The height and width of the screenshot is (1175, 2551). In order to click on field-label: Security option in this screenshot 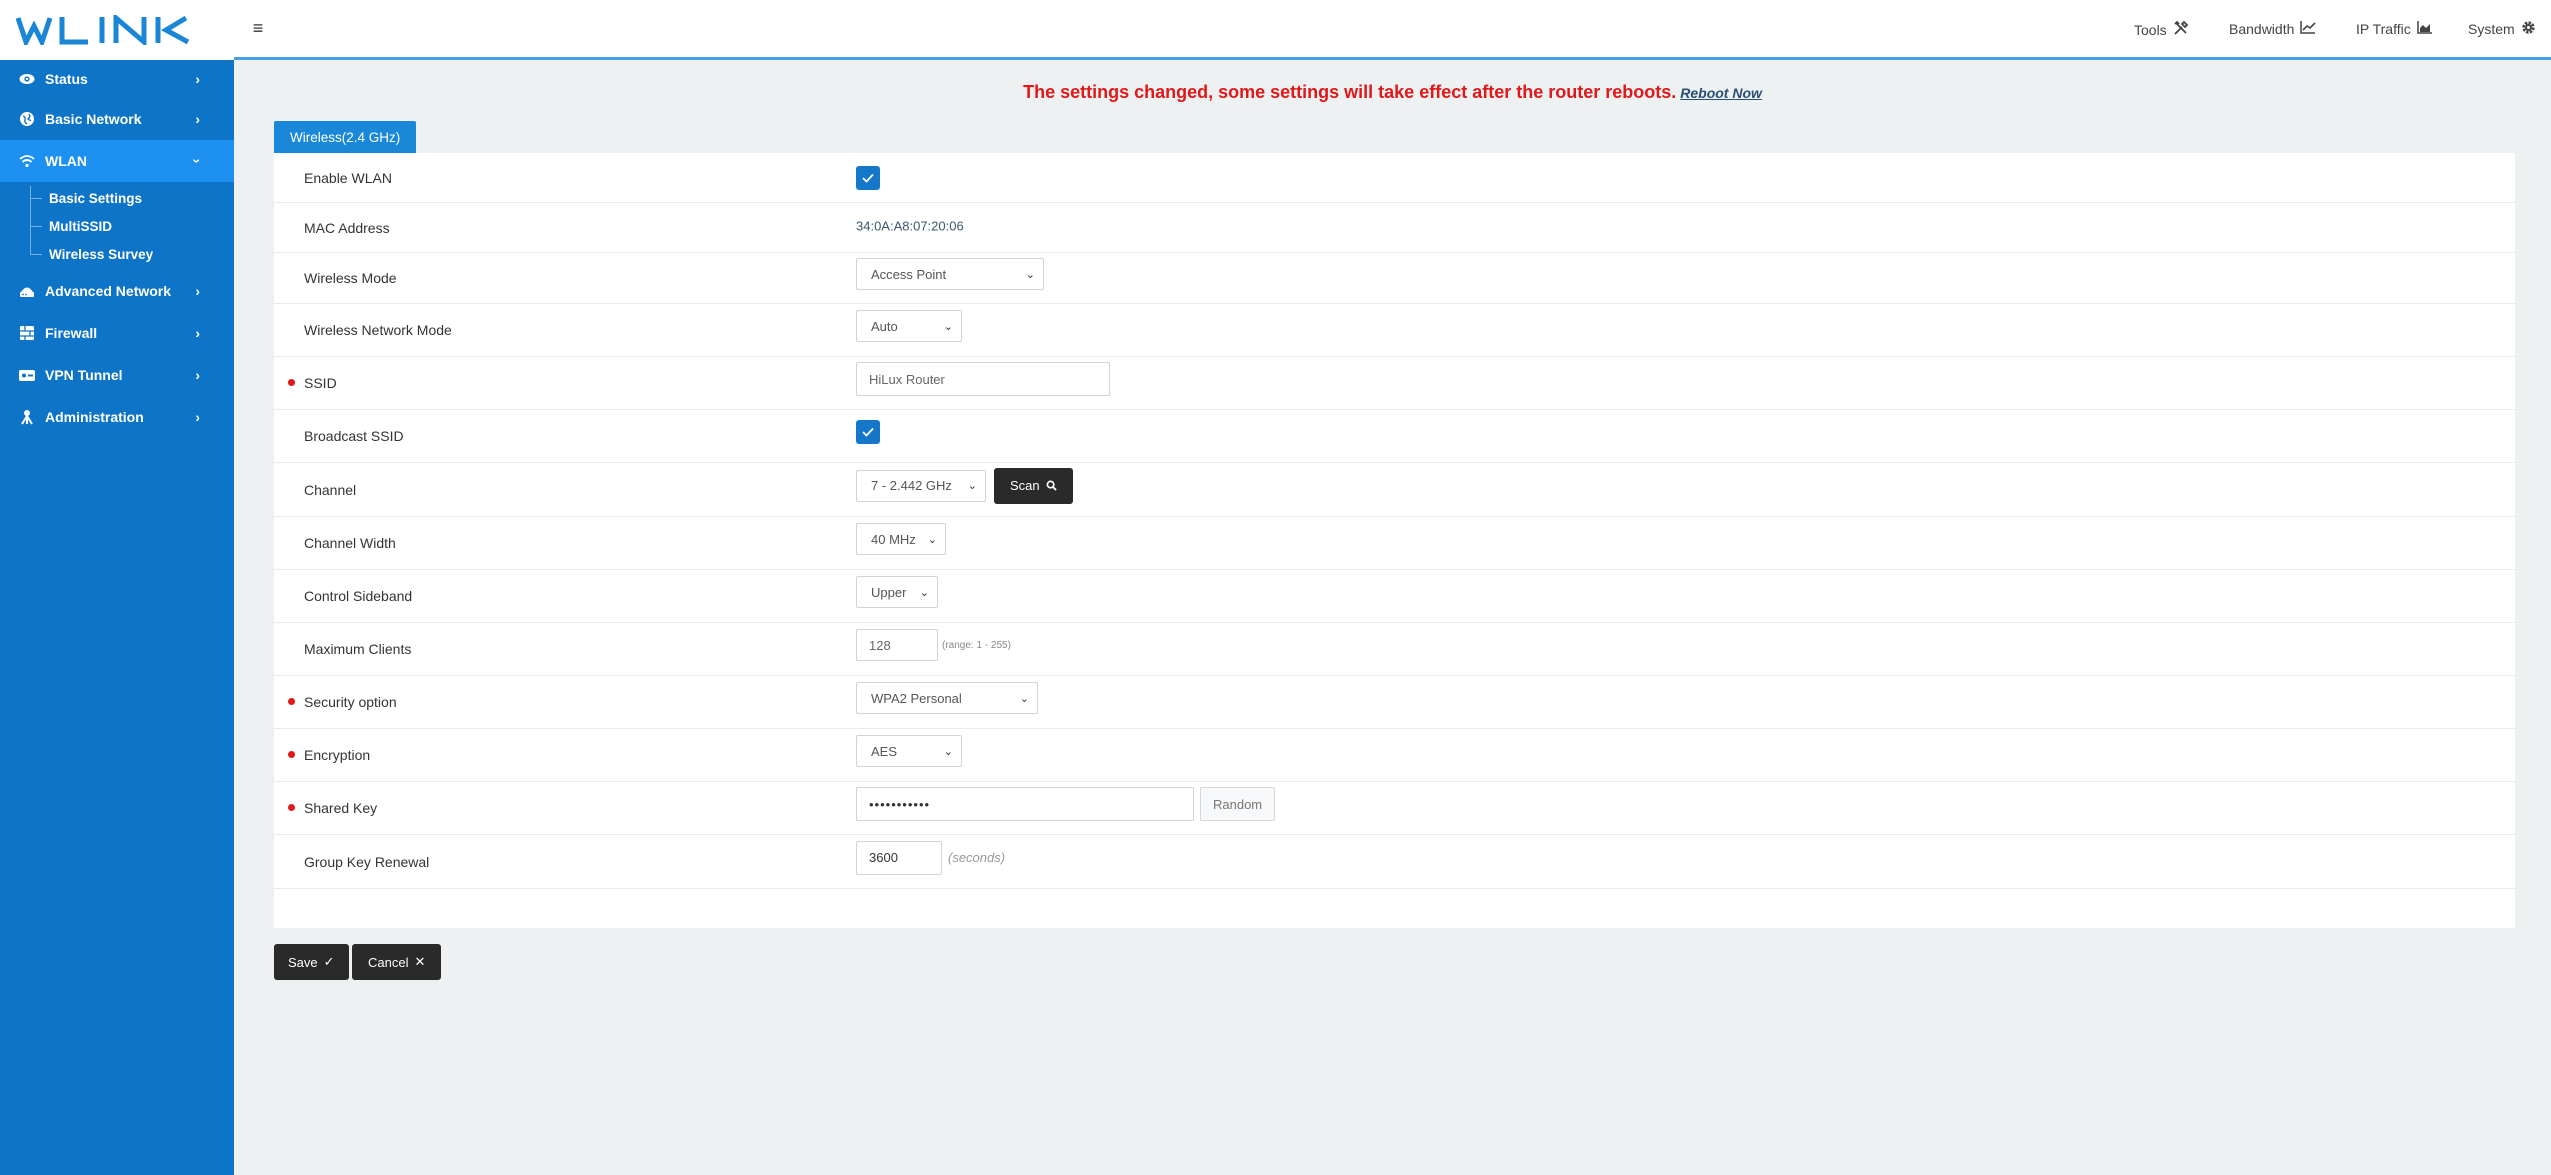, I will do `click(350, 702)`.